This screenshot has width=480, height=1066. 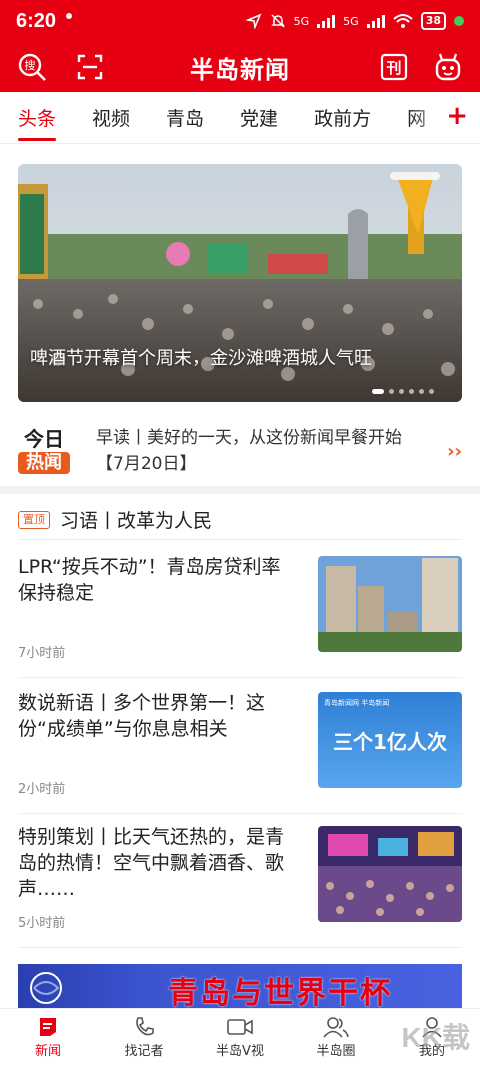 I want to click on hot-headline: 早读丨美好的一天，从这份新闻早餐开始【7月20日】, so click(x=249, y=451).